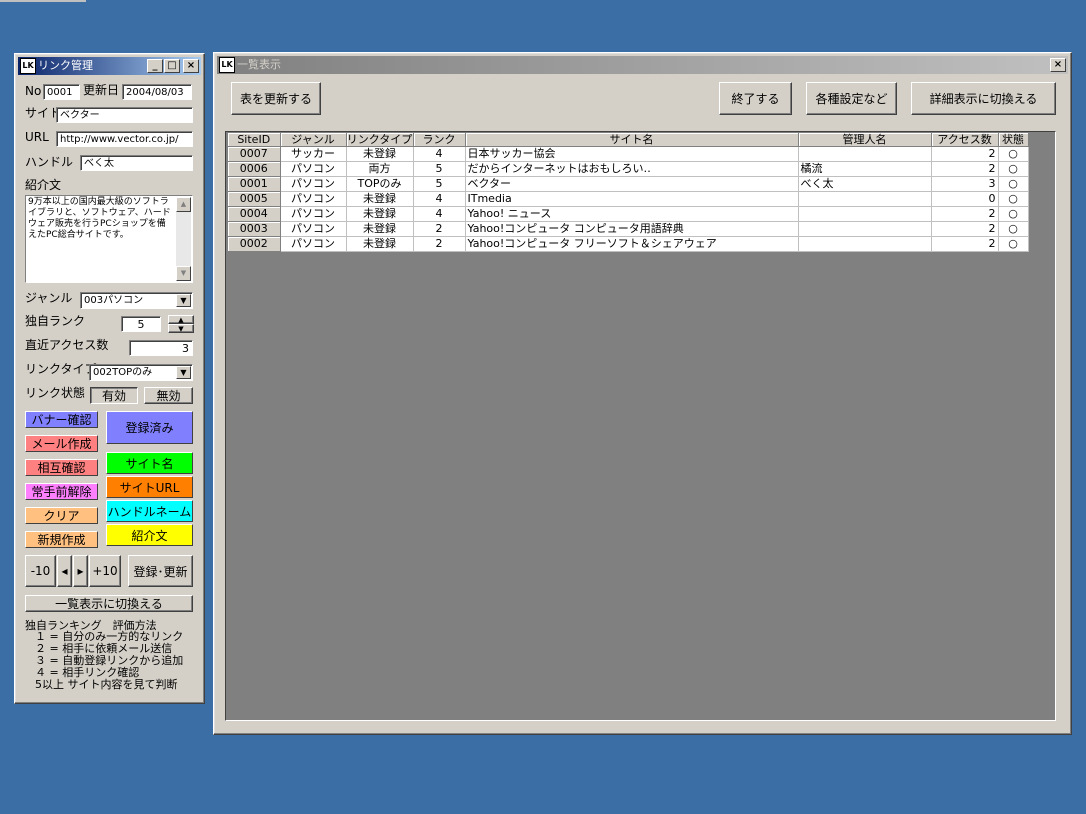 Image resolution: width=1086 pixels, height=814 pixels. What do you see at coordinates (61, 92) in the screenshot?
I see `no-field: 0001` at bounding box center [61, 92].